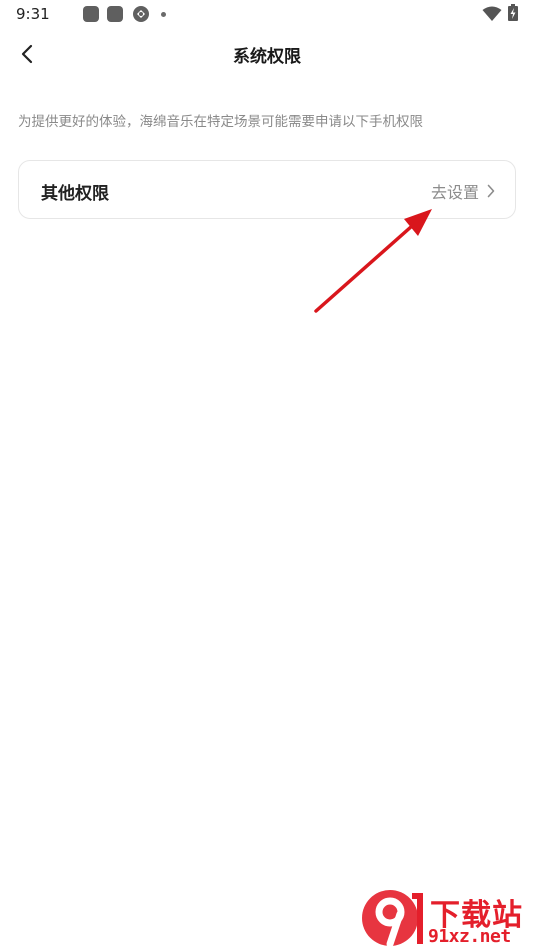 The height and width of the screenshot is (950, 534). What do you see at coordinates (392, 919) in the screenshot?
I see `watermark-logo` at bounding box center [392, 919].